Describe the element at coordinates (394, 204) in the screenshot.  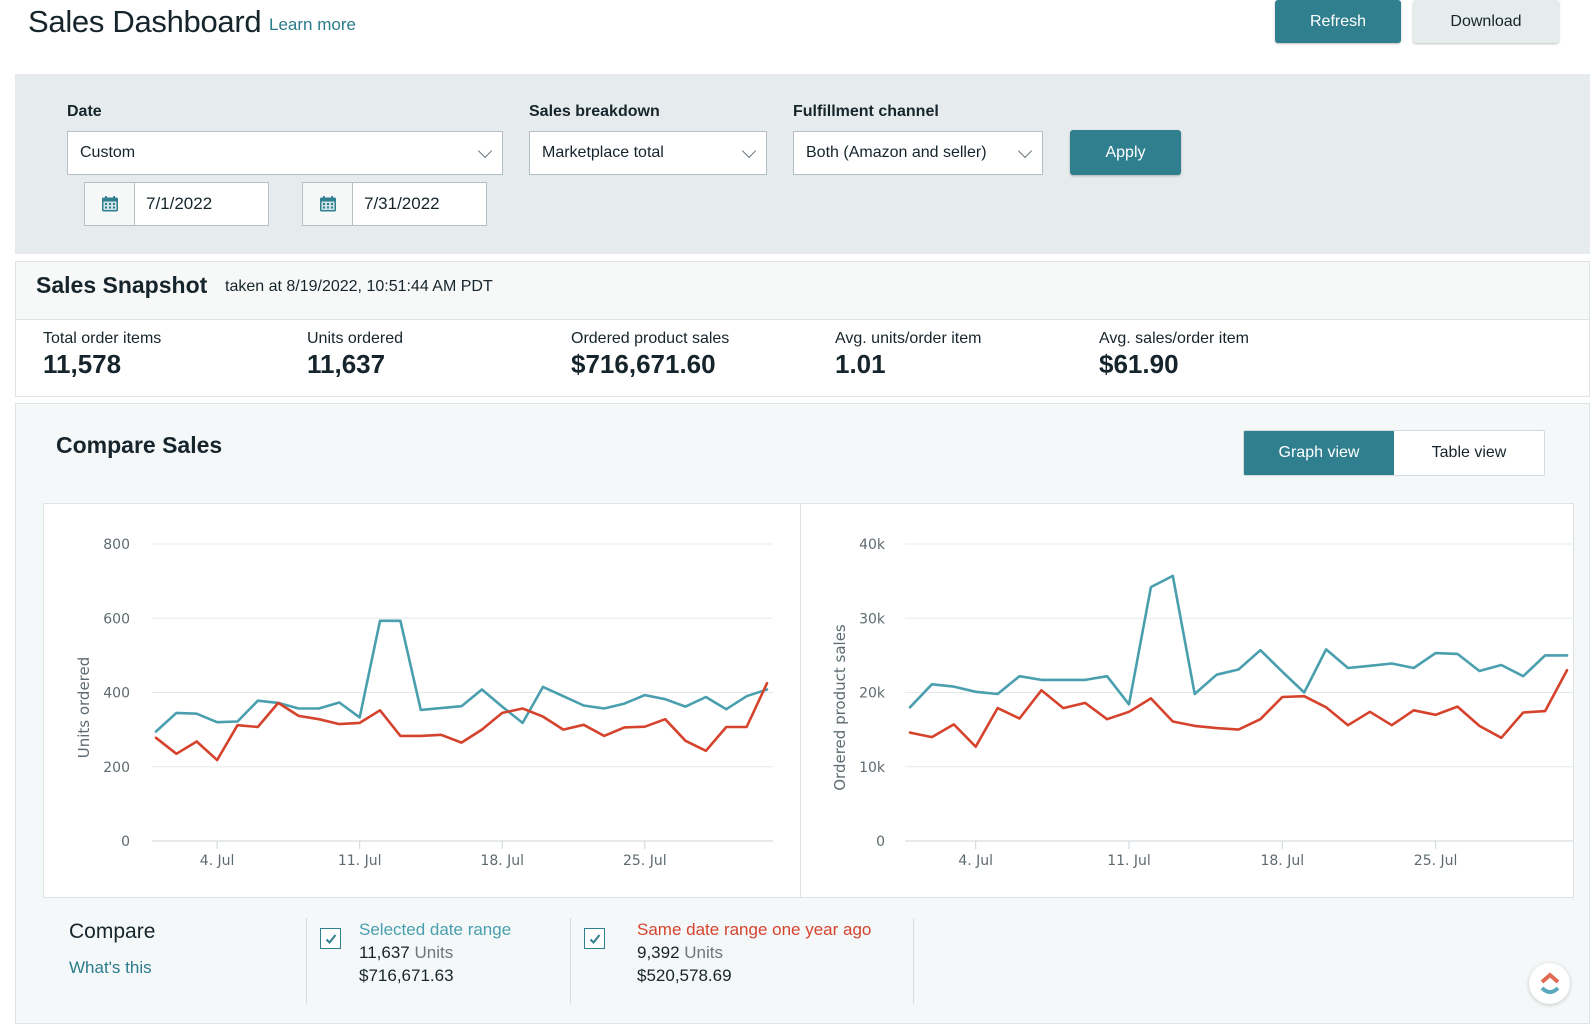
I see `end-date-input: 7/31/2022` at that location.